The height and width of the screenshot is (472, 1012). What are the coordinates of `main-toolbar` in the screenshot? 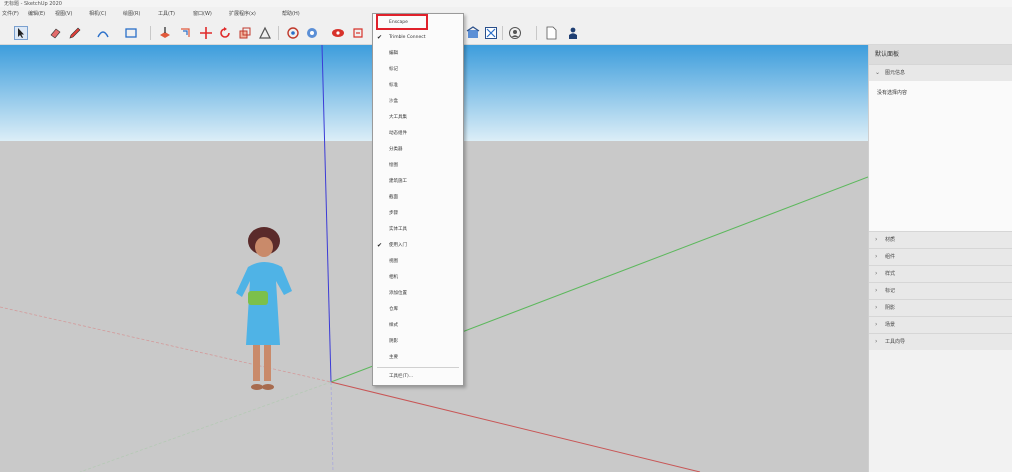 It's located at (506, 33).